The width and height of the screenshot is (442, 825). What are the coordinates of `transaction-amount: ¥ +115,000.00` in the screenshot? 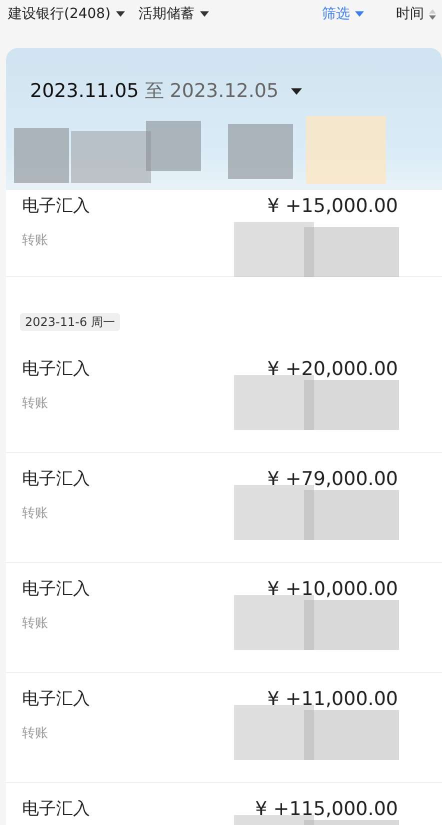 It's located at (326, 809).